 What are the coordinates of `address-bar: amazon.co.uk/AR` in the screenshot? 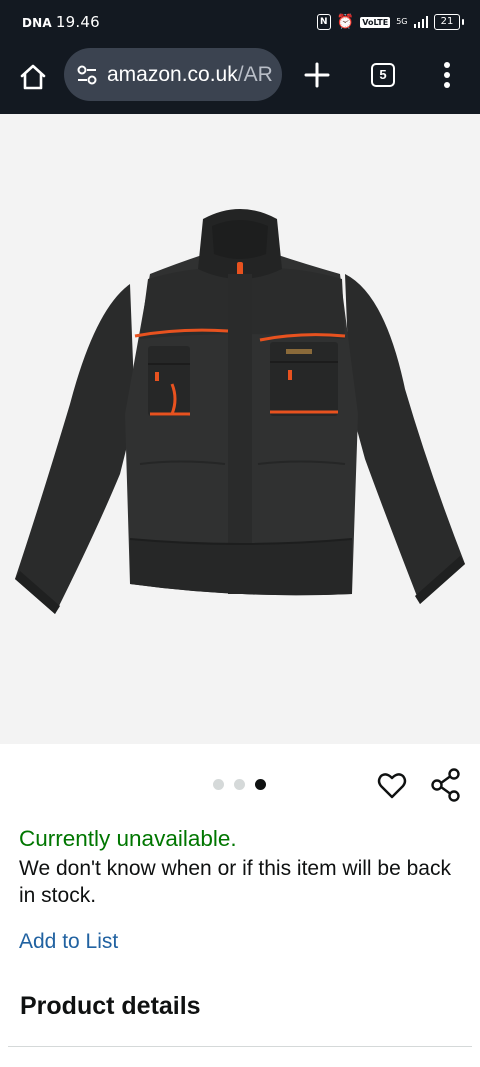 It's located at (173, 74).